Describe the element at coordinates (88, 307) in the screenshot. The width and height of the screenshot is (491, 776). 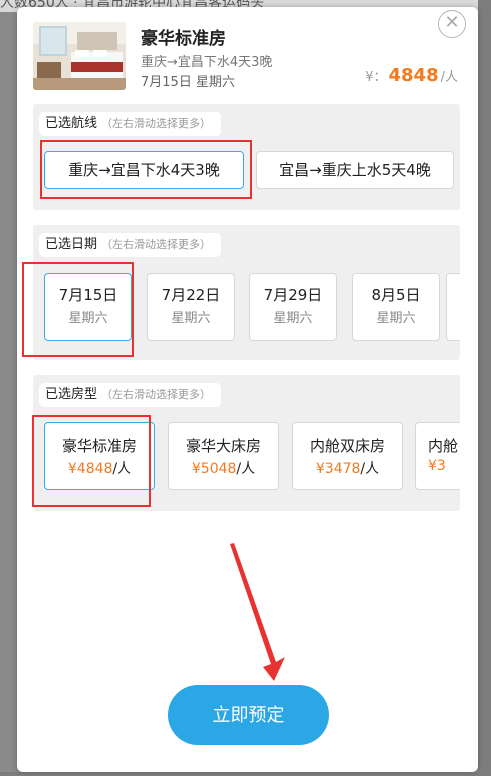
I see `date-option-1: 7月15日 星期六` at that location.